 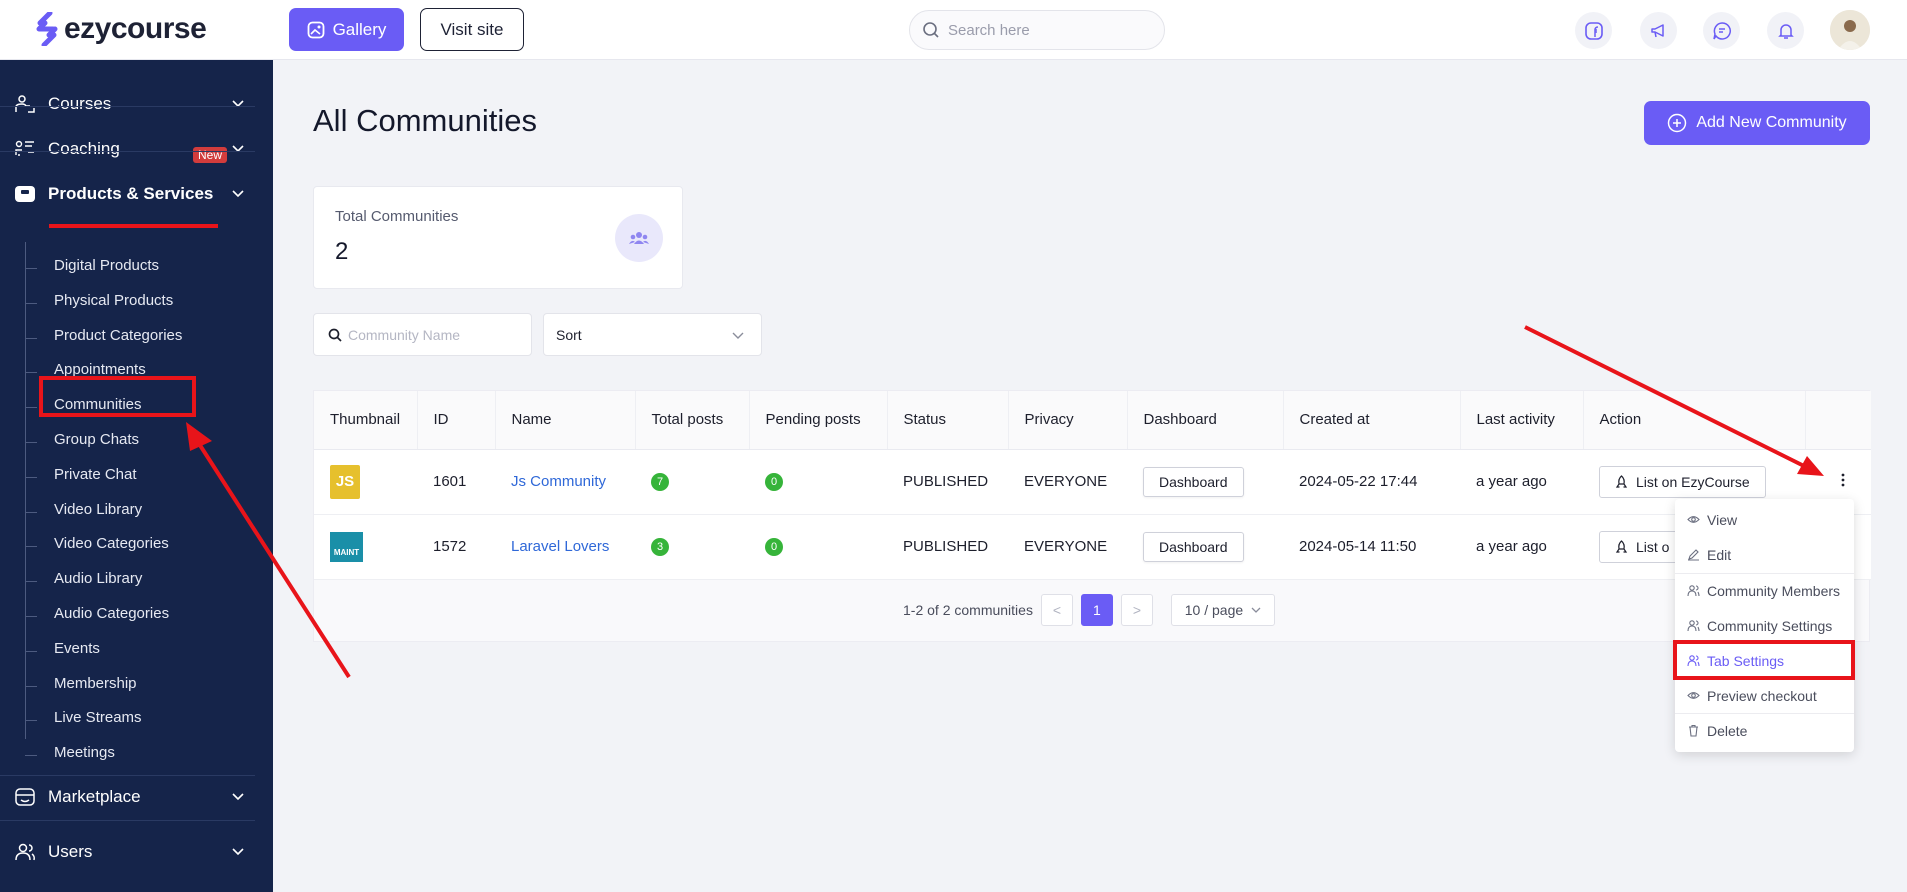 What do you see at coordinates (1850, 30) in the screenshot?
I see `user-avatar` at bounding box center [1850, 30].